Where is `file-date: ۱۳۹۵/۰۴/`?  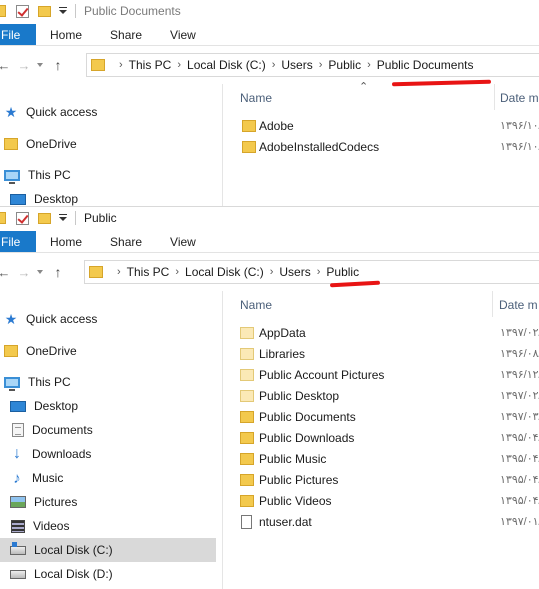 file-date: ۱۳۹۵/۰۴/ is located at coordinates (519, 438).